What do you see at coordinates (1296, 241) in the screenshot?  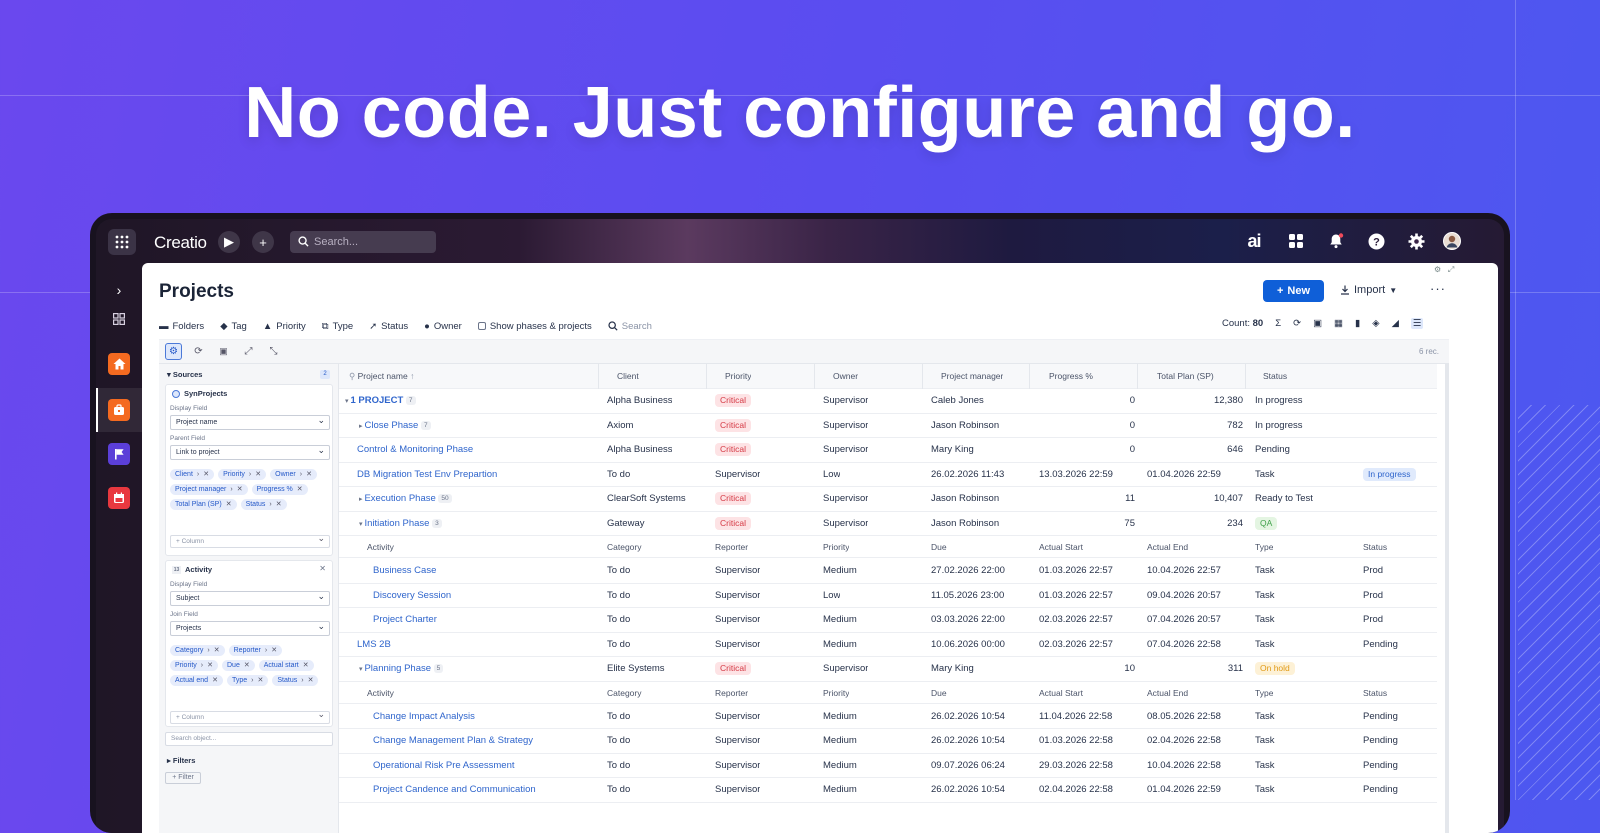 I see `apps-icon` at bounding box center [1296, 241].